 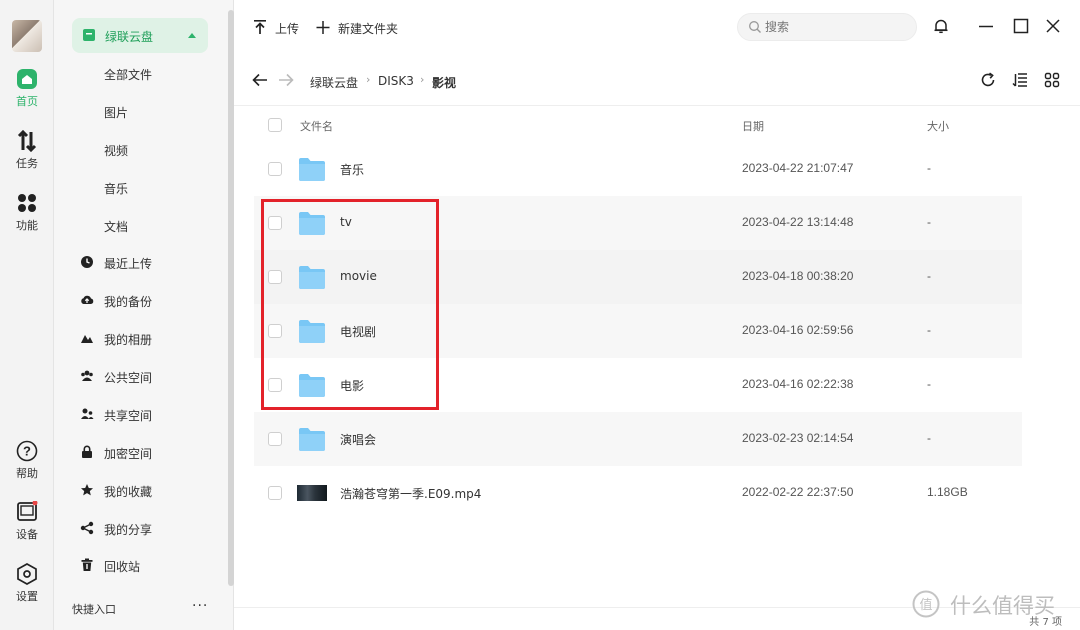 I want to click on more-options-icon: ···, so click(x=200, y=606).